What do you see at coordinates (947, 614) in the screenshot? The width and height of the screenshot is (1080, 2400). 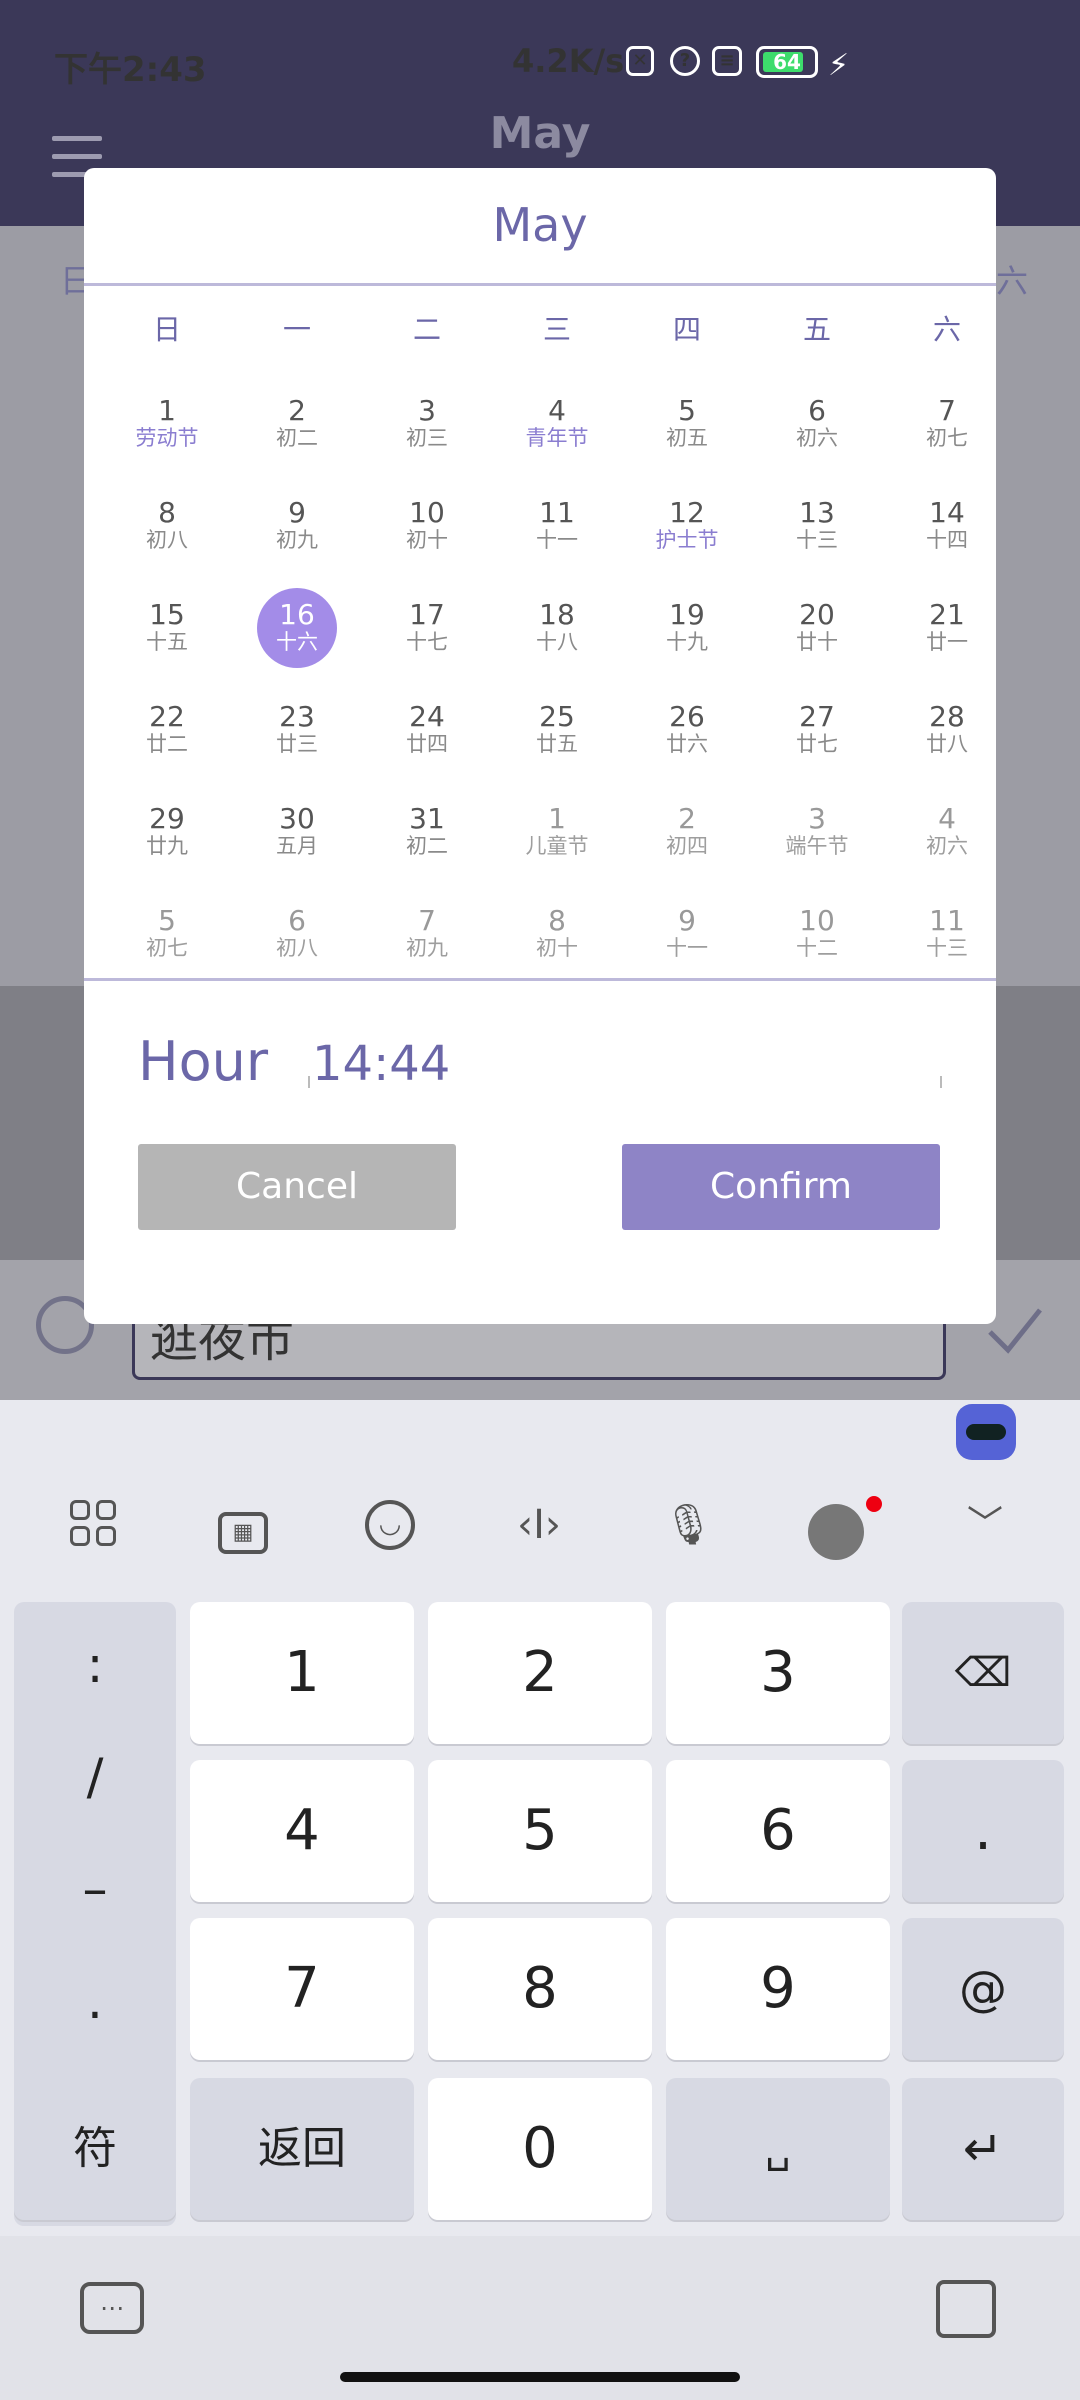 I see `day-number: 21` at bounding box center [947, 614].